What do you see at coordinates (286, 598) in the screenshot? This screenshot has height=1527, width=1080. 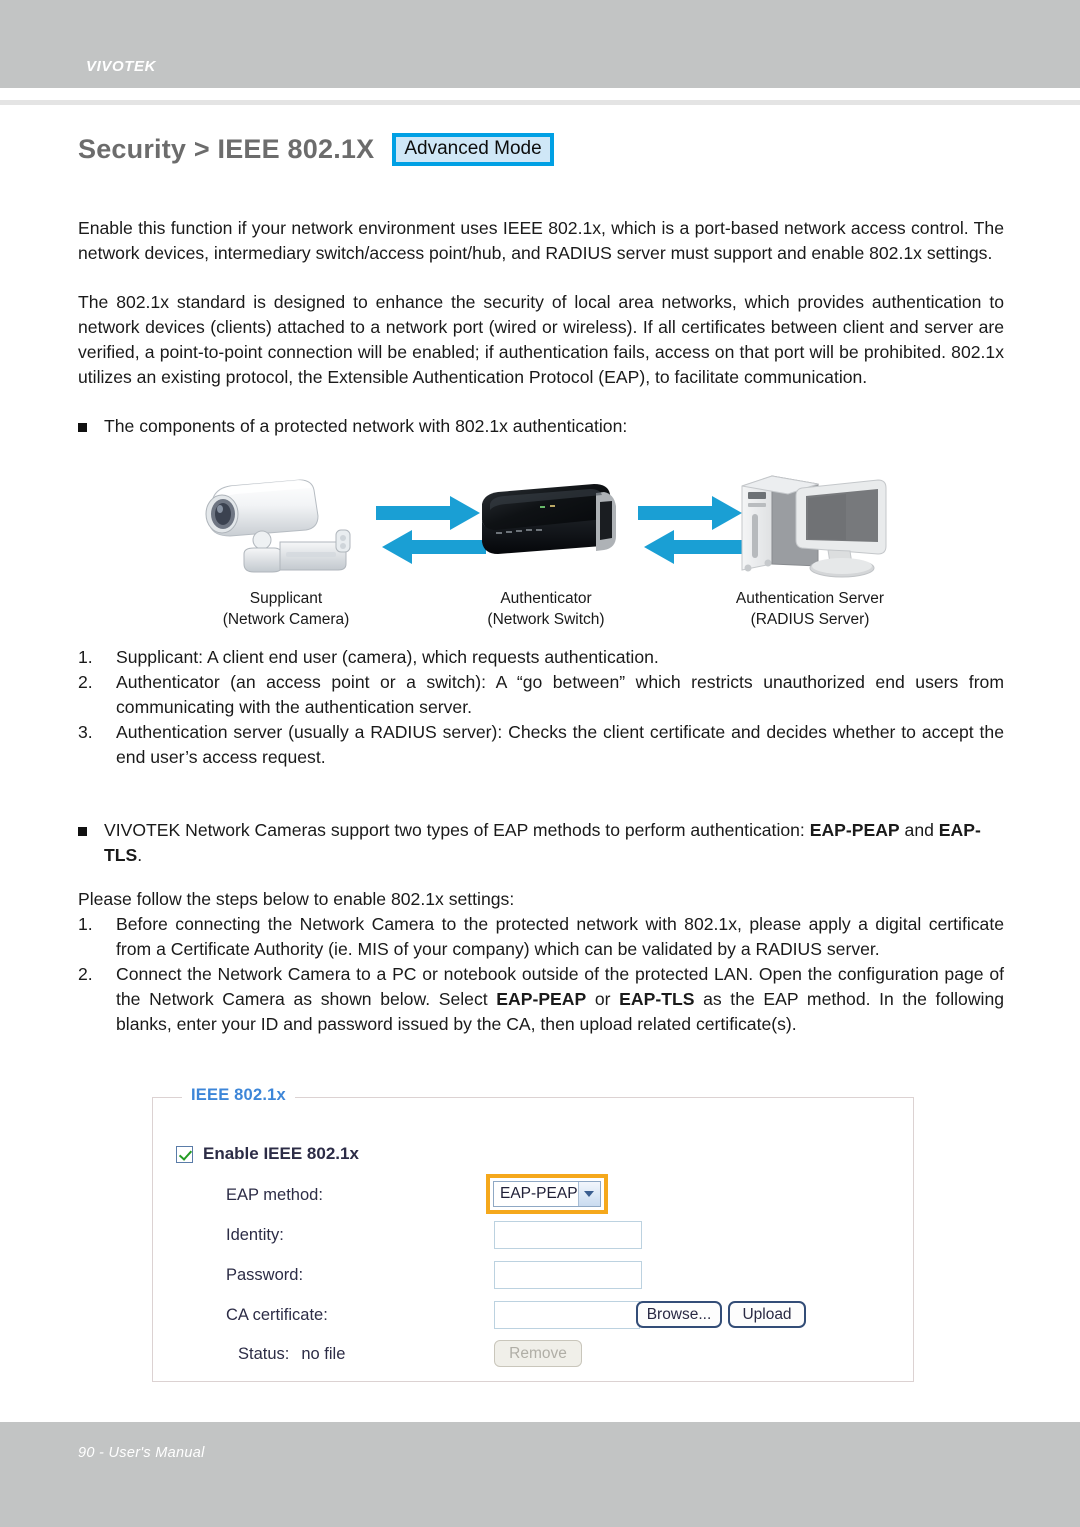 I see `diagram-caption-supplicant-line1: Supplicant` at bounding box center [286, 598].